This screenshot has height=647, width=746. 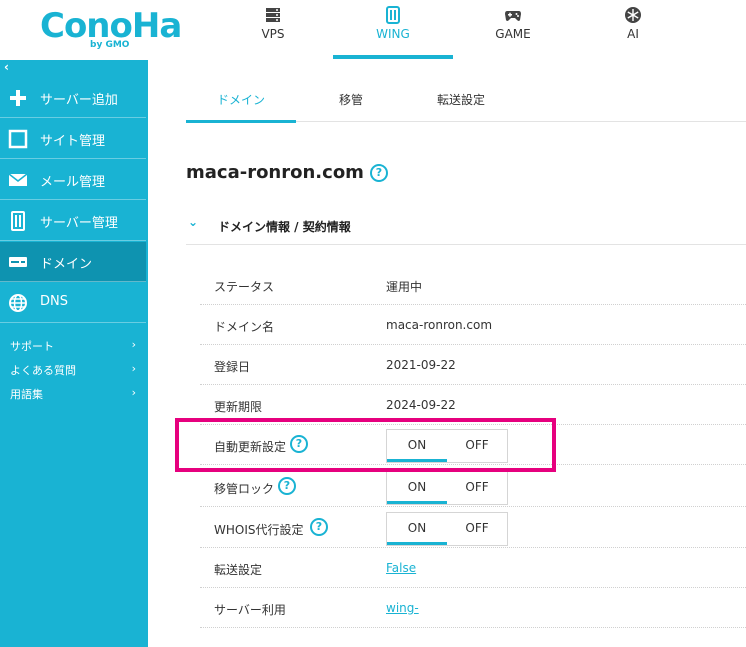 I want to click on row-status: ステータス 運用中, so click(x=473, y=285).